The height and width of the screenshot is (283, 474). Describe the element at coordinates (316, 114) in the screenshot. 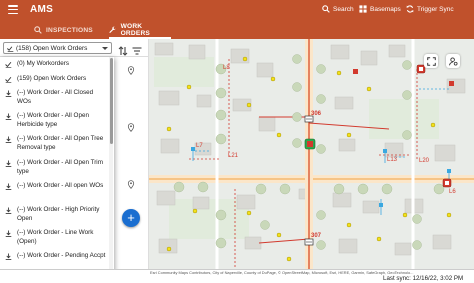

I see `switch-label: 306` at that location.